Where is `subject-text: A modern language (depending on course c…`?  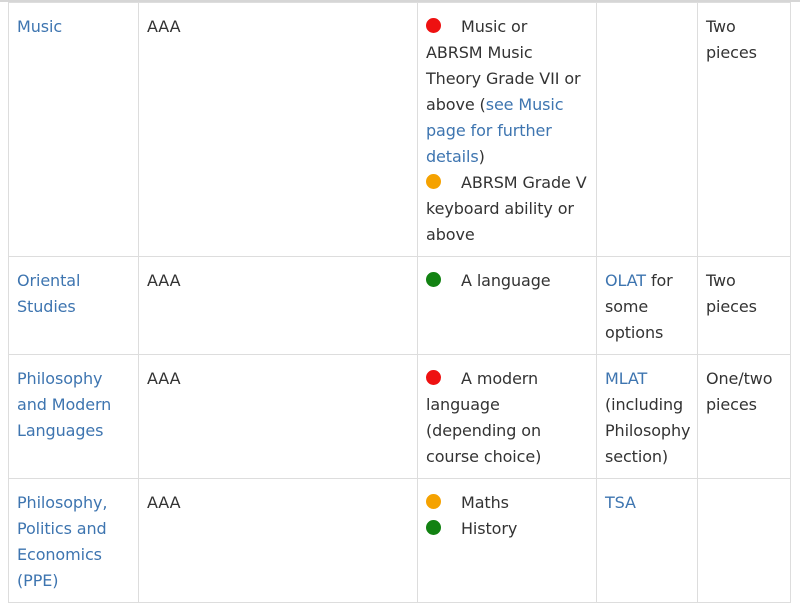 subject-text: A modern language (depending on course c… is located at coordinates (484, 417).